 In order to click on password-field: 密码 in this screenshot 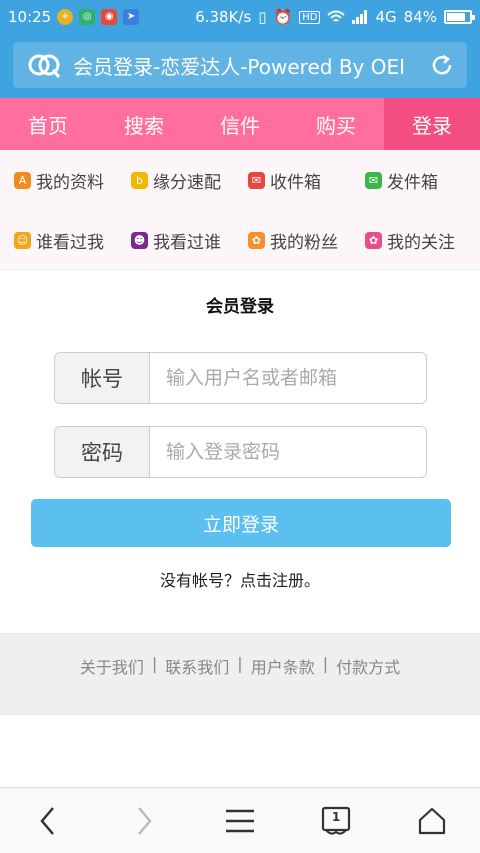, I will do `click(240, 452)`.